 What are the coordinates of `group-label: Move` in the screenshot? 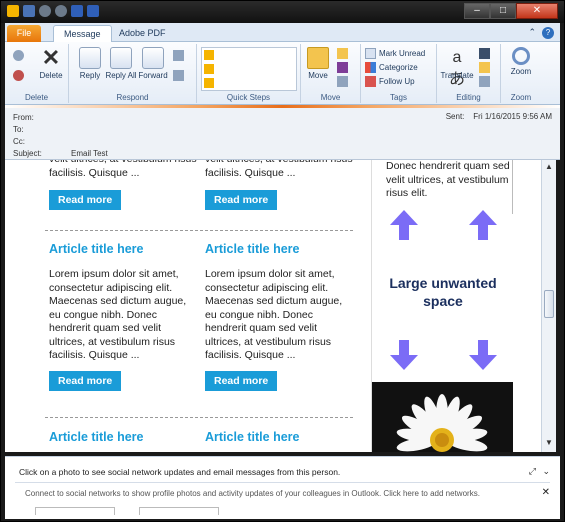 It's located at (330, 97).